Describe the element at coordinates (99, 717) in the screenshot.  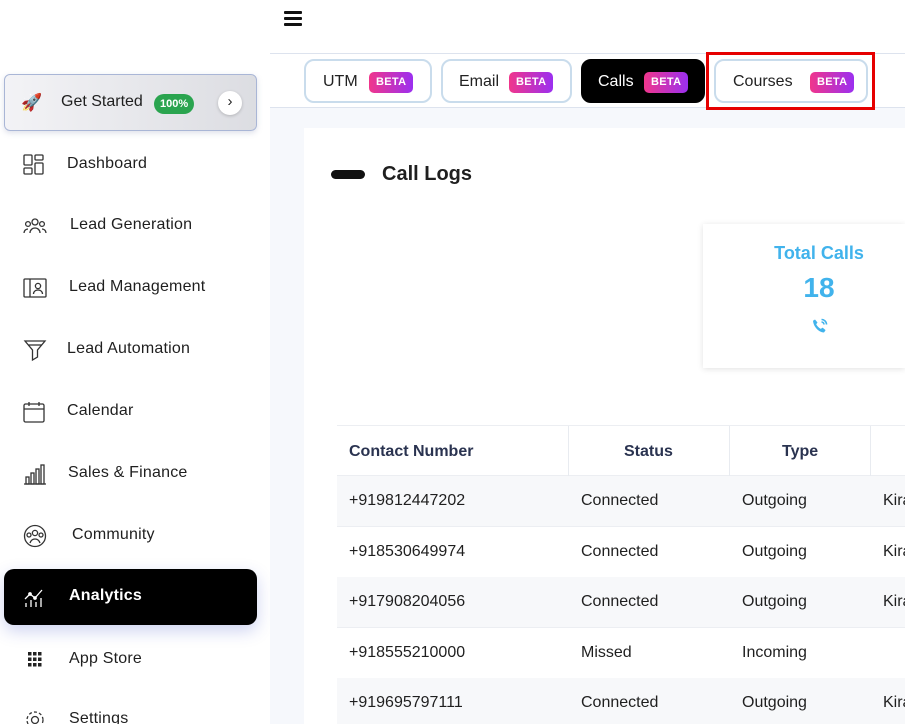
I see `sidebar-item-label: Settings` at that location.